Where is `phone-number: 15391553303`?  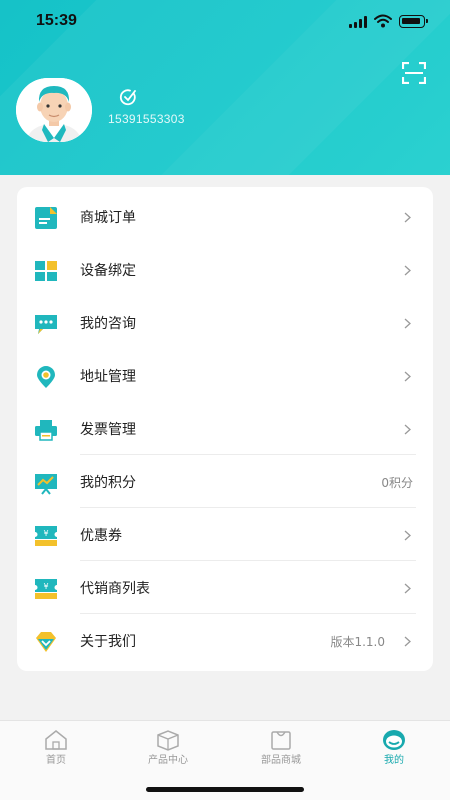 phone-number: 15391553303 is located at coordinates (146, 119).